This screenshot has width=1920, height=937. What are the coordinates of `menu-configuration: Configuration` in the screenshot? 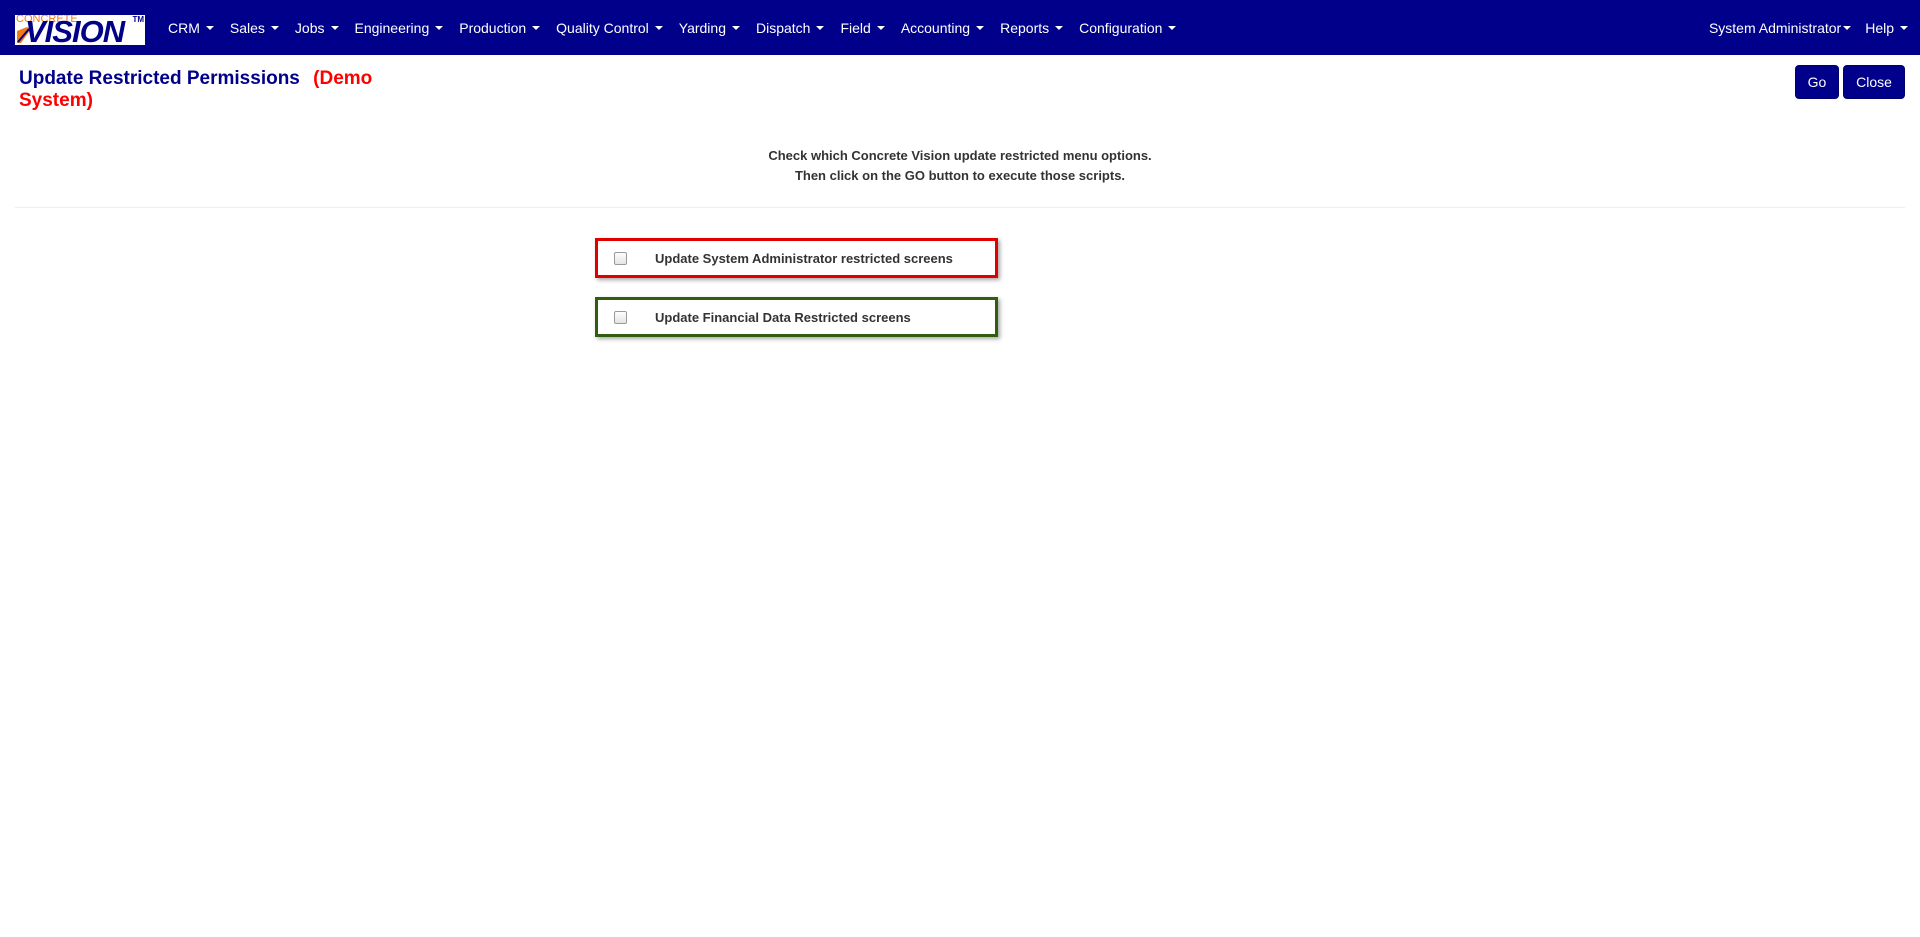 It's located at (1127, 27).